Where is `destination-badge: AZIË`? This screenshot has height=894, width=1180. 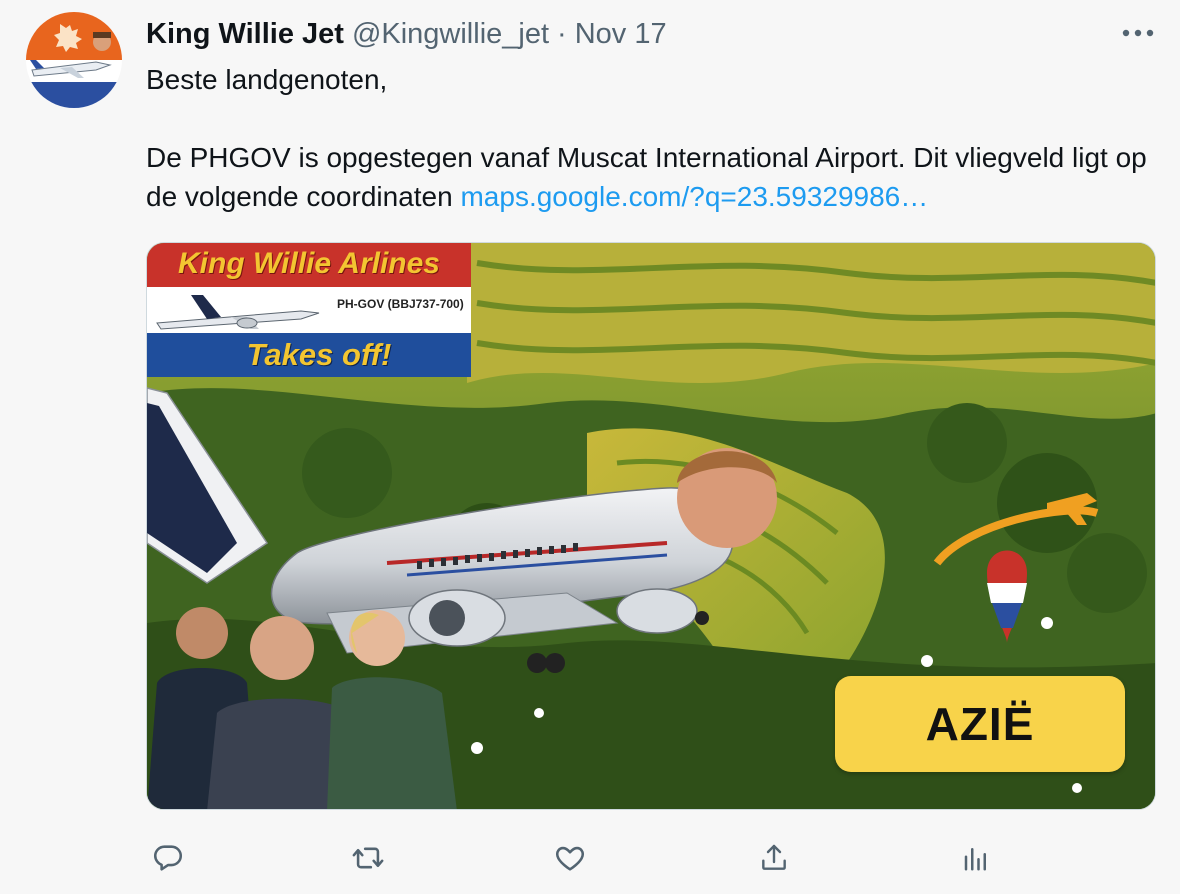
destination-badge: AZIË is located at coordinates (980, 724).